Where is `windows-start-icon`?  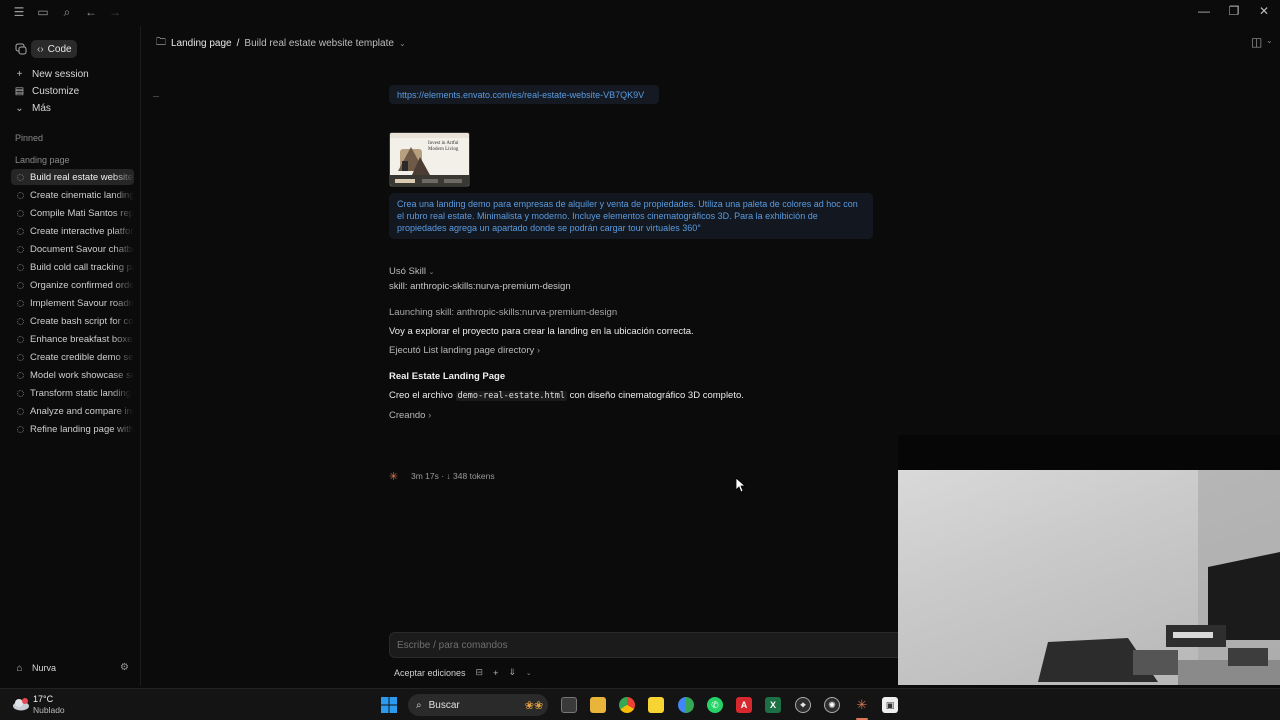
windows-start-icon is located at coordinates (389, 705).